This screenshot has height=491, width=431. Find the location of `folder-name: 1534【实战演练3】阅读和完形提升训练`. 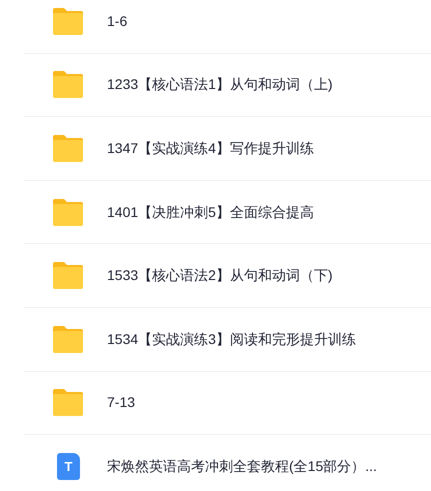

folder-name: 1534【实战演练3】阅读和完形提升训练 is located at coordinates (231, 339).